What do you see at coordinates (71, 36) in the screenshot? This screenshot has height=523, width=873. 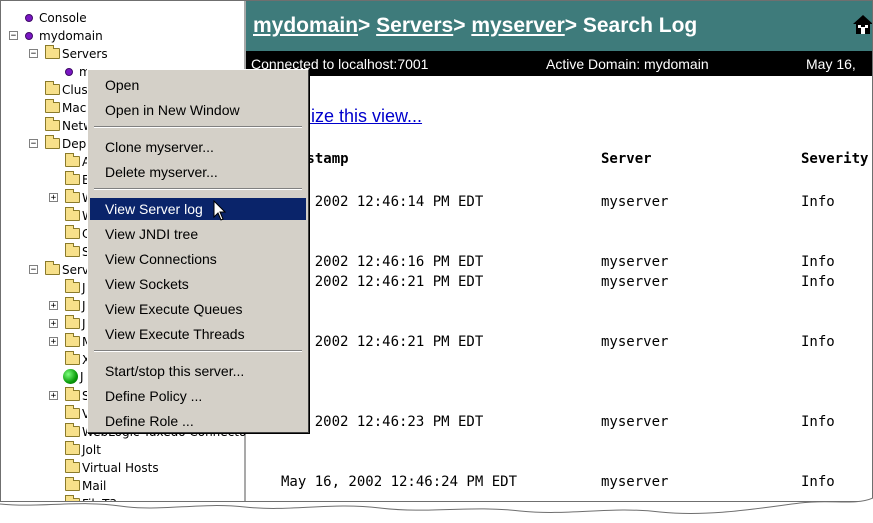 I see `tree-item-label: mydomain` at bounding box center [71, 36].